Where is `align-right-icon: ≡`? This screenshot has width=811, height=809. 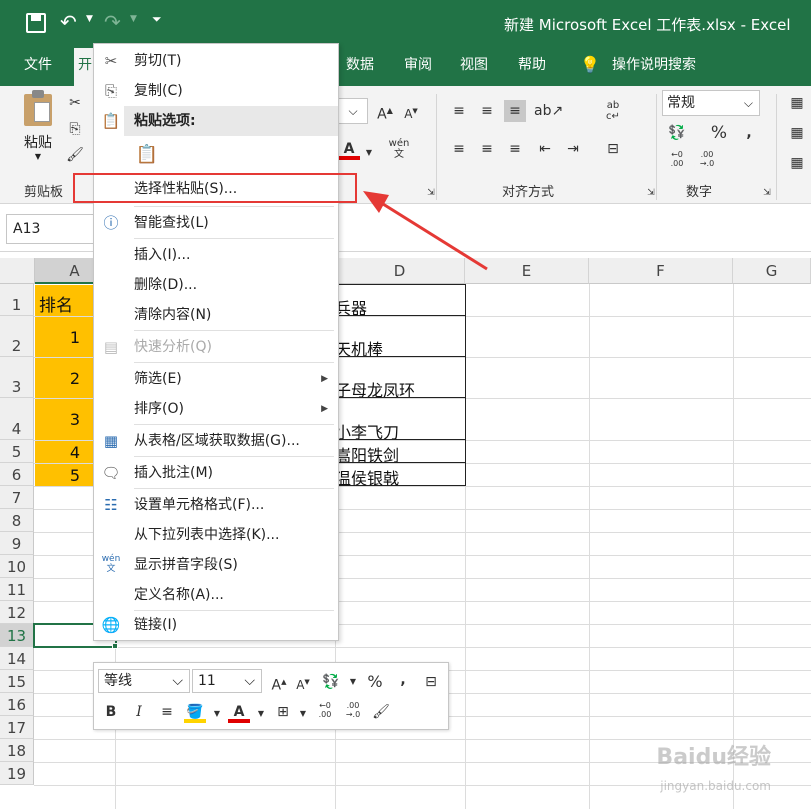
align-right-icon: ≡ is located at coordinates (515, 149).